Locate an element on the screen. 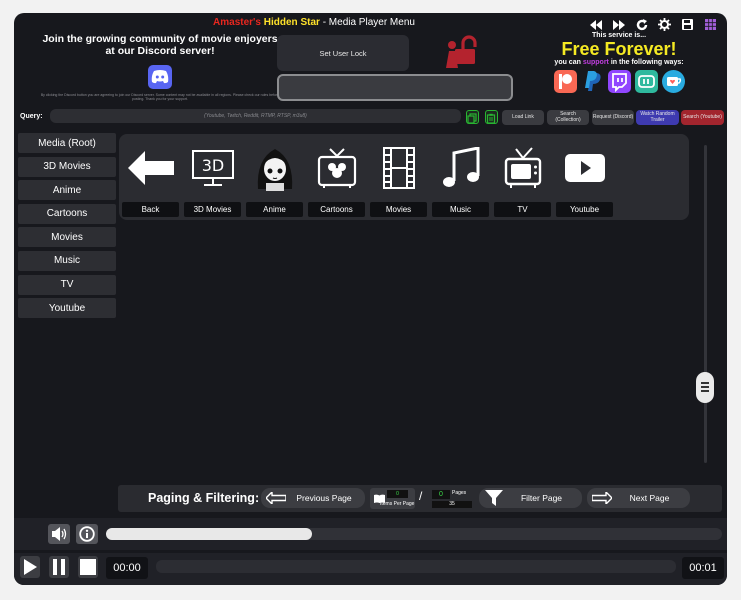 The height and width of the screenshot is (600, 741). search-youtube-button: Search (Youtube) is located at coordinates (702, 117).